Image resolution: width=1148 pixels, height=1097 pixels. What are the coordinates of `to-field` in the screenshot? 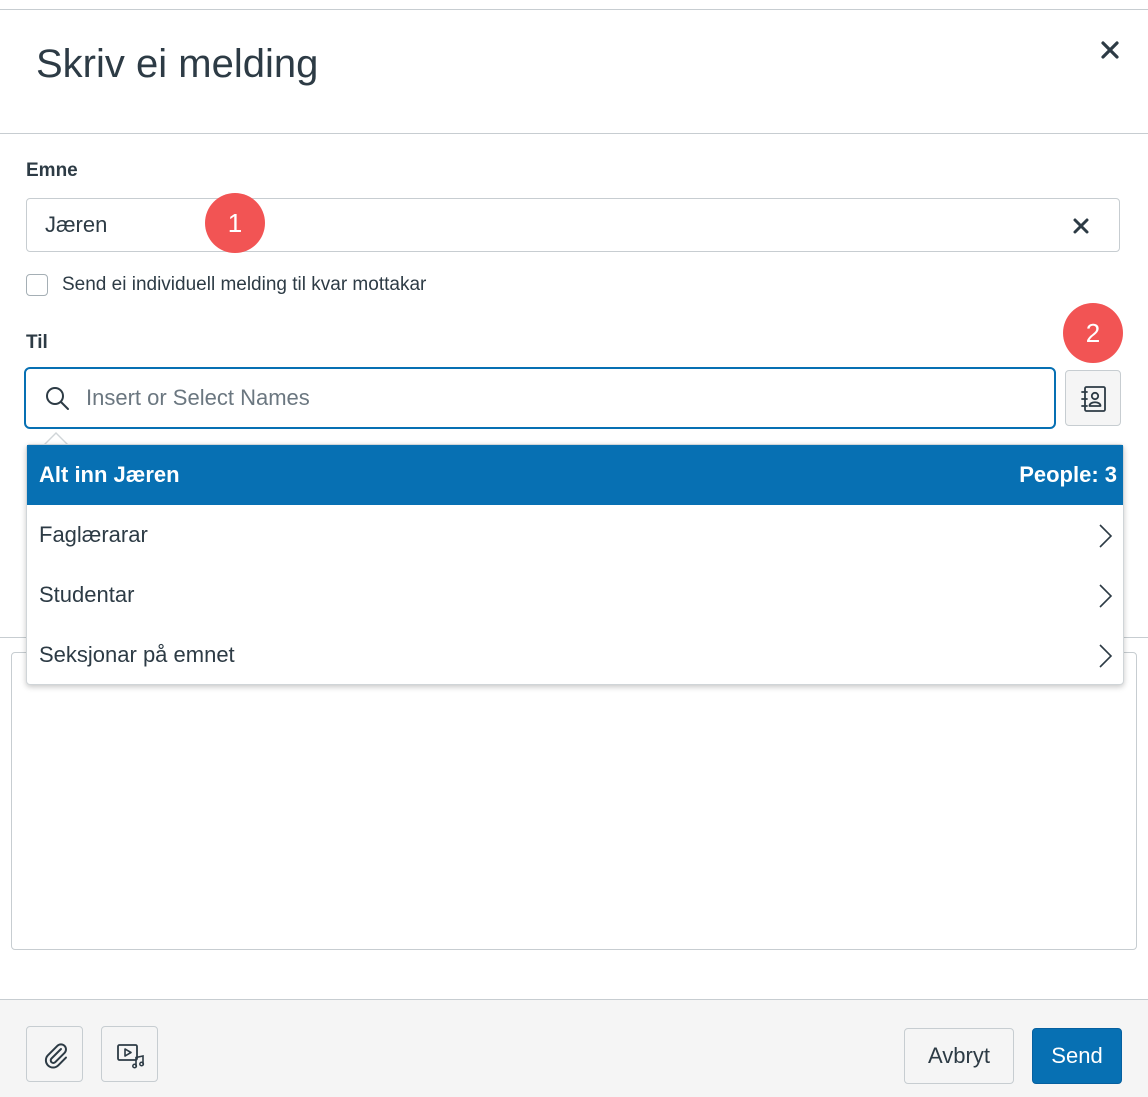 It's located at (540, 398).